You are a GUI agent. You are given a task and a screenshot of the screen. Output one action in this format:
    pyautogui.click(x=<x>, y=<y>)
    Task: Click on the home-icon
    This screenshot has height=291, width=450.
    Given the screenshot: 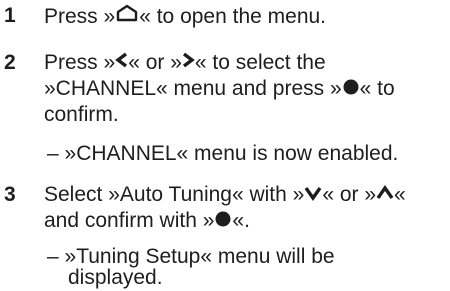 What is the action you would take?
    pyautogui.click(x=127, y=13)
    